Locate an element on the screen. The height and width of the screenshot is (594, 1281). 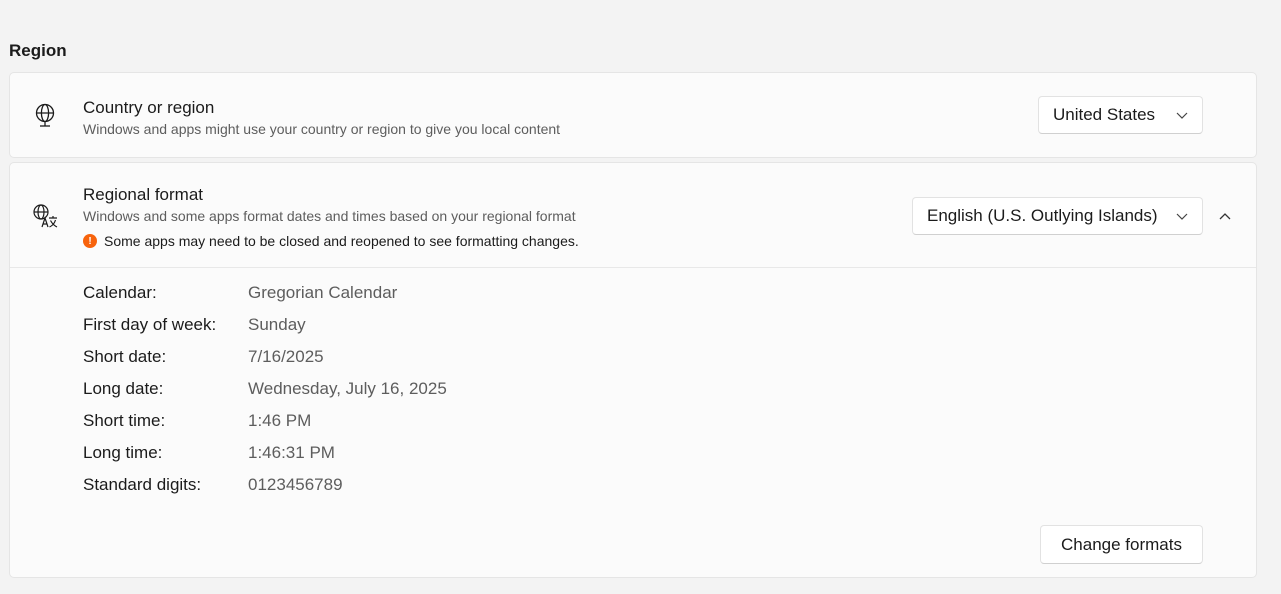
detail-row-calendar: Calendar: Gregorian Calendar is located at coordinates (383, 294).